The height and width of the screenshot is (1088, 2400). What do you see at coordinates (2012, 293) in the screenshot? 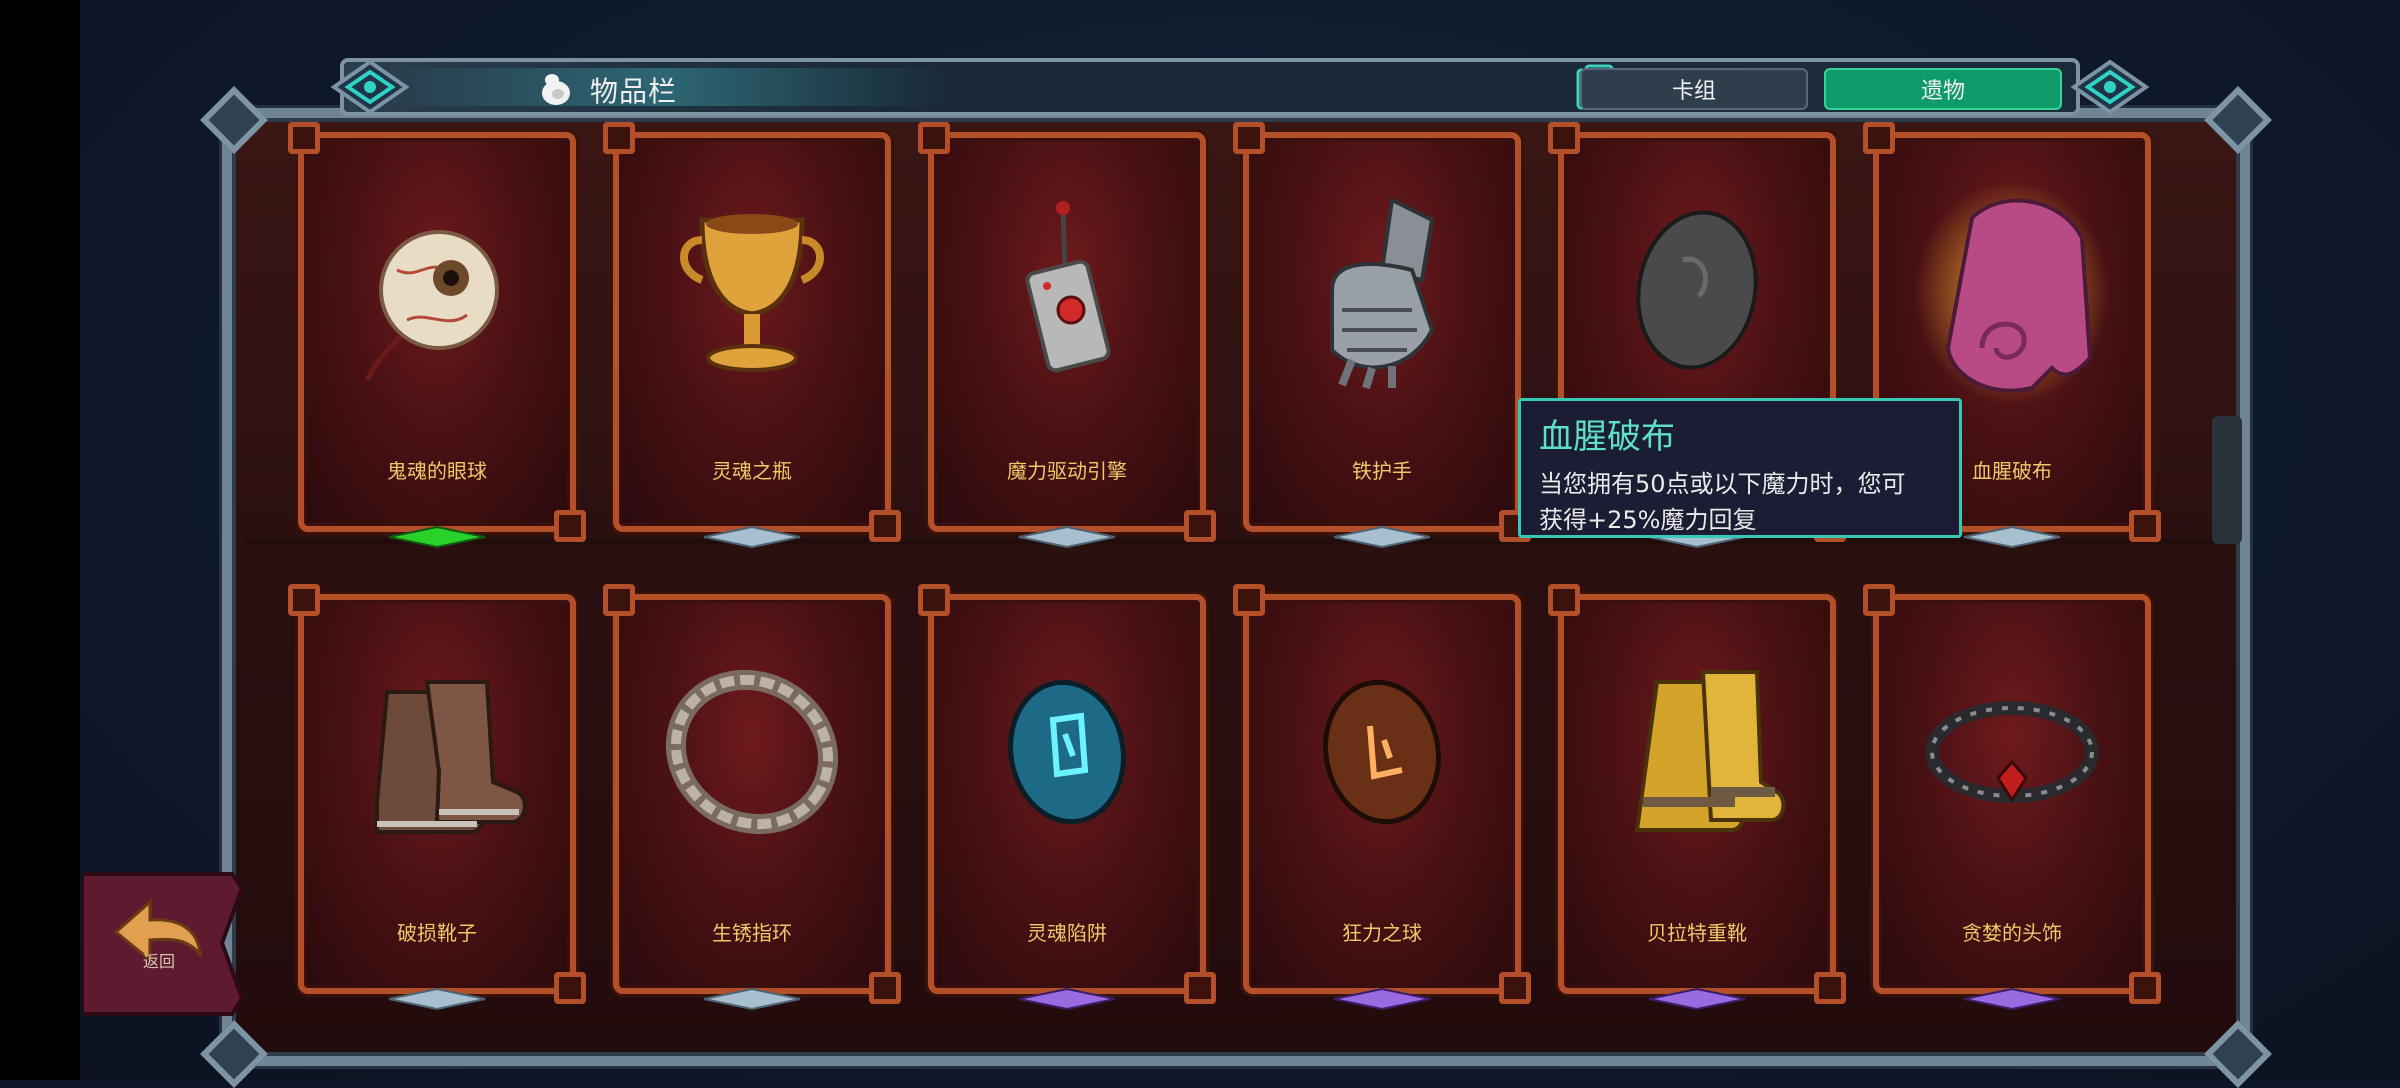
I see `bloody-rag-icon` at bounding box center [2012, 293].